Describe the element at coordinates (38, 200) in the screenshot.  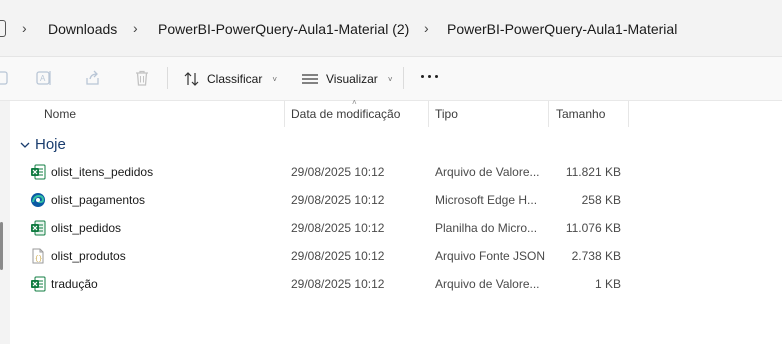
I see `edge-html-icon` at that location.